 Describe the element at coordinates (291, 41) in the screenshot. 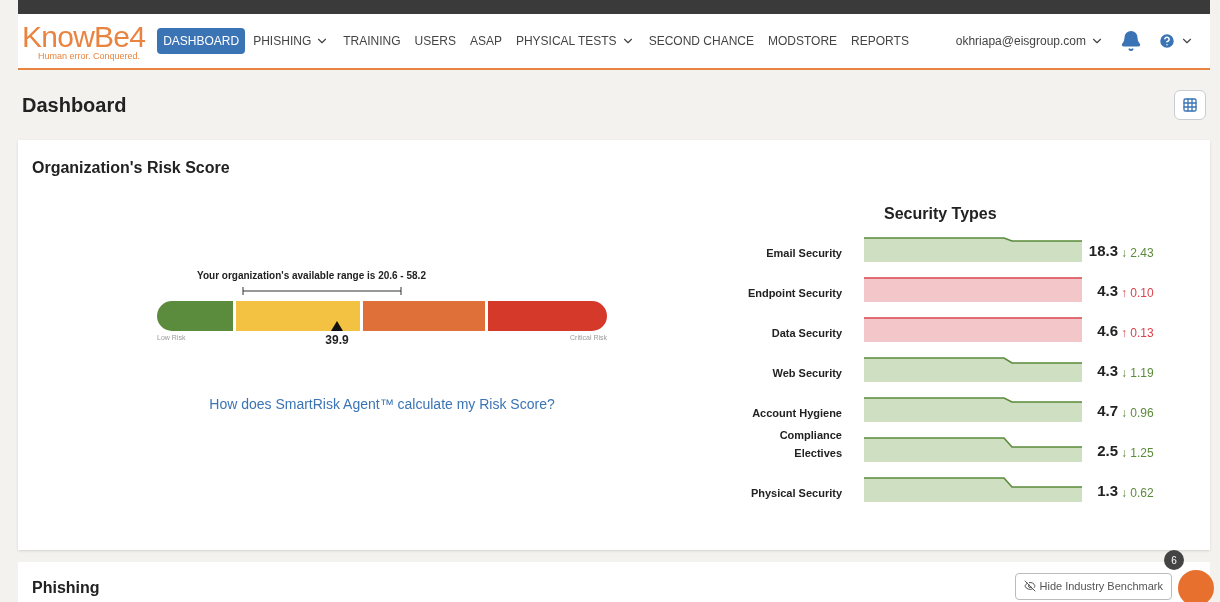

I see `nav-tab: PHISHING` at that location.